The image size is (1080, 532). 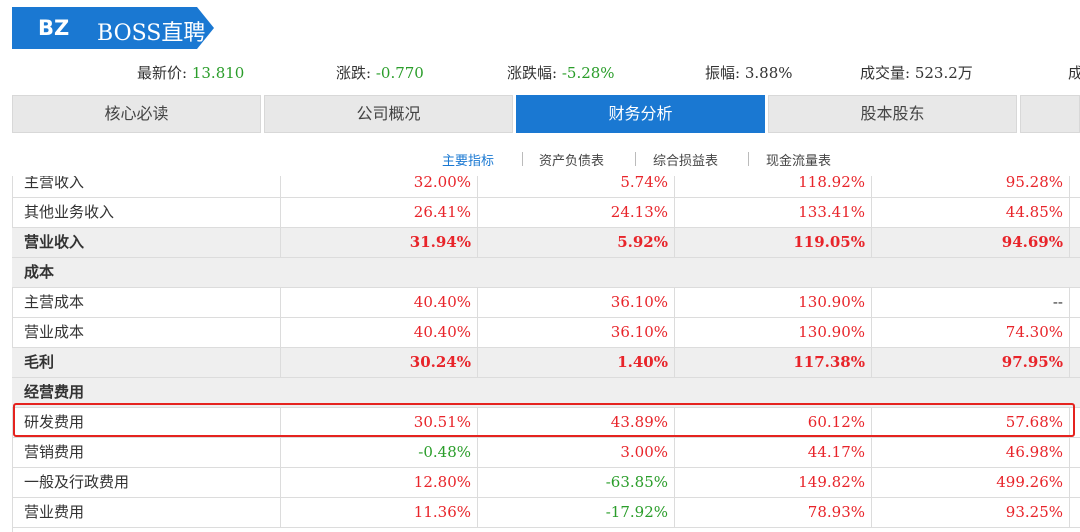 What do you see at coordinates (146, 452) in the screenshot?
I see `row-label: 营销费用` at bounding box center [146, 452].